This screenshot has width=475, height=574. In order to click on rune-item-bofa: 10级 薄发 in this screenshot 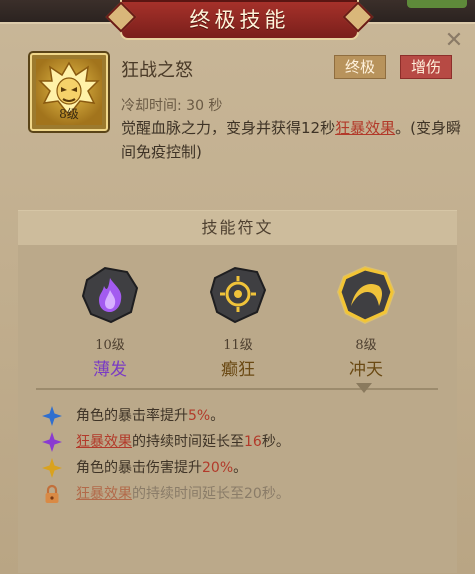, I will do `click(110, 322)`.